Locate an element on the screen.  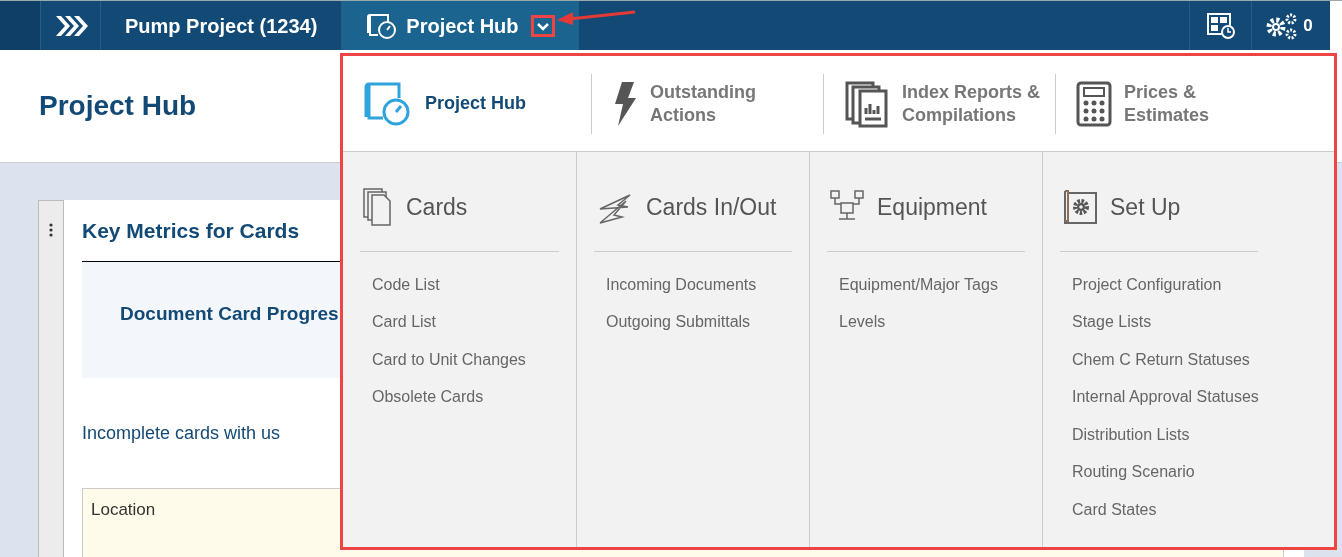
section-subtitle: Incomplete cards with us is located at coordinates (181, 433).